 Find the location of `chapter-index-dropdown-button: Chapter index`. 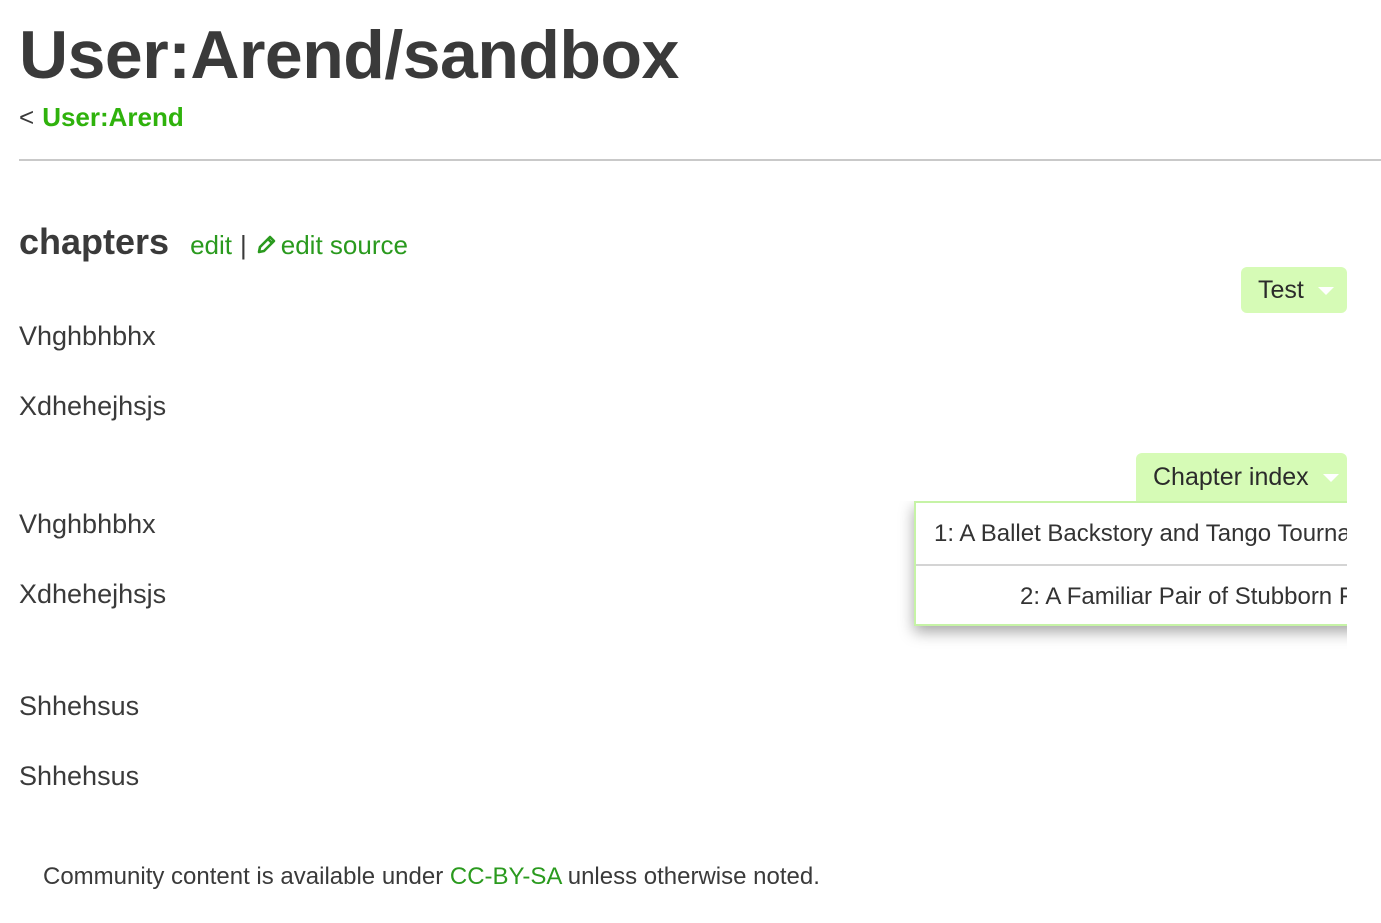

chapter-index-dropdown-button: Chapter index is located at coordinates (1241, 477).